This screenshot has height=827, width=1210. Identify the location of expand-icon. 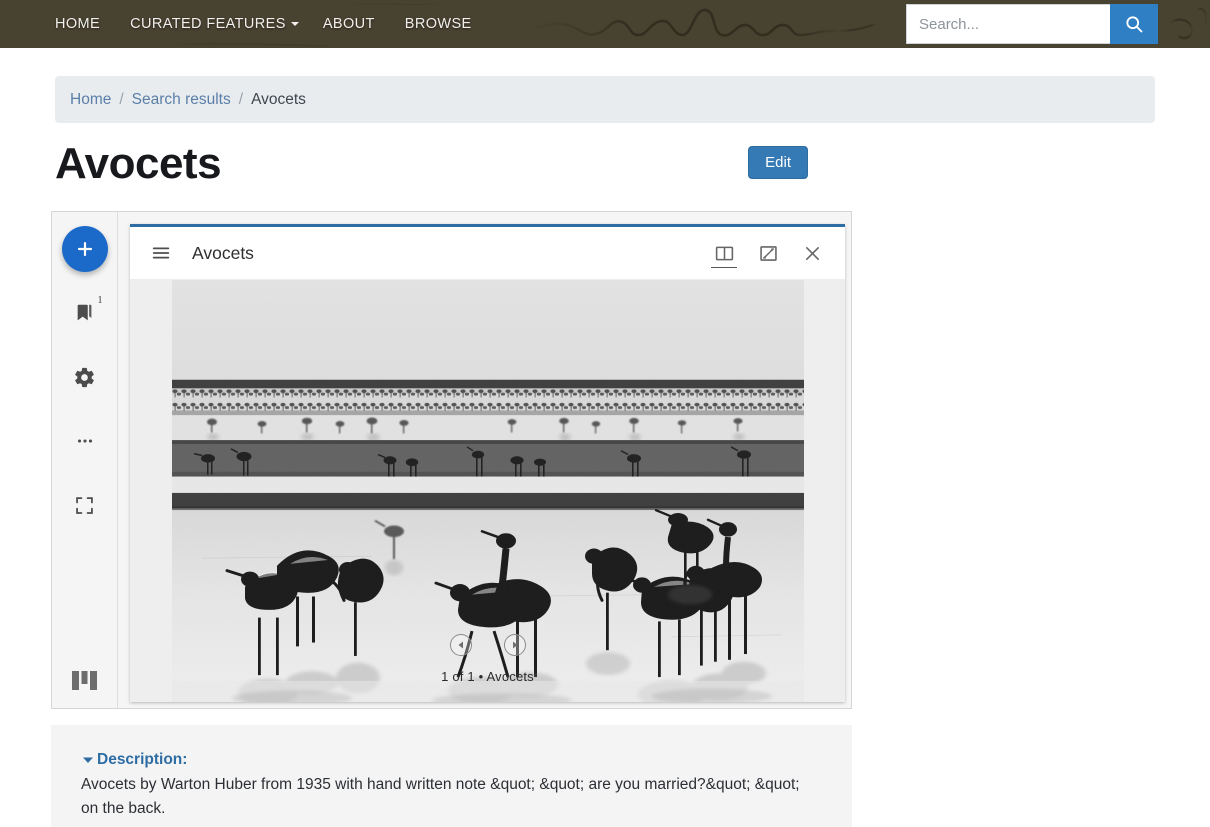
(84, 505).